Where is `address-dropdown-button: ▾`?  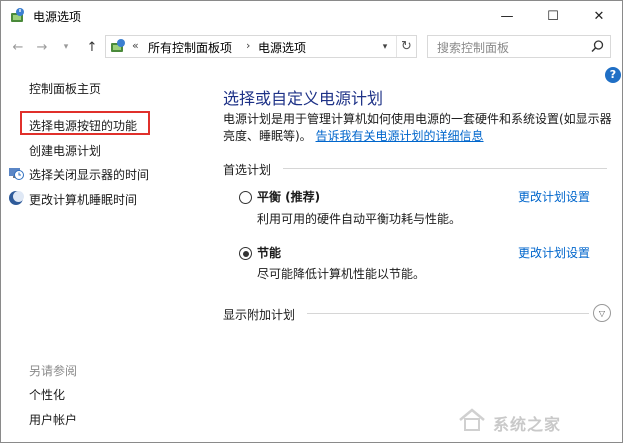 address-dropdown-button: ▾ is located at coordinates (385, 46).